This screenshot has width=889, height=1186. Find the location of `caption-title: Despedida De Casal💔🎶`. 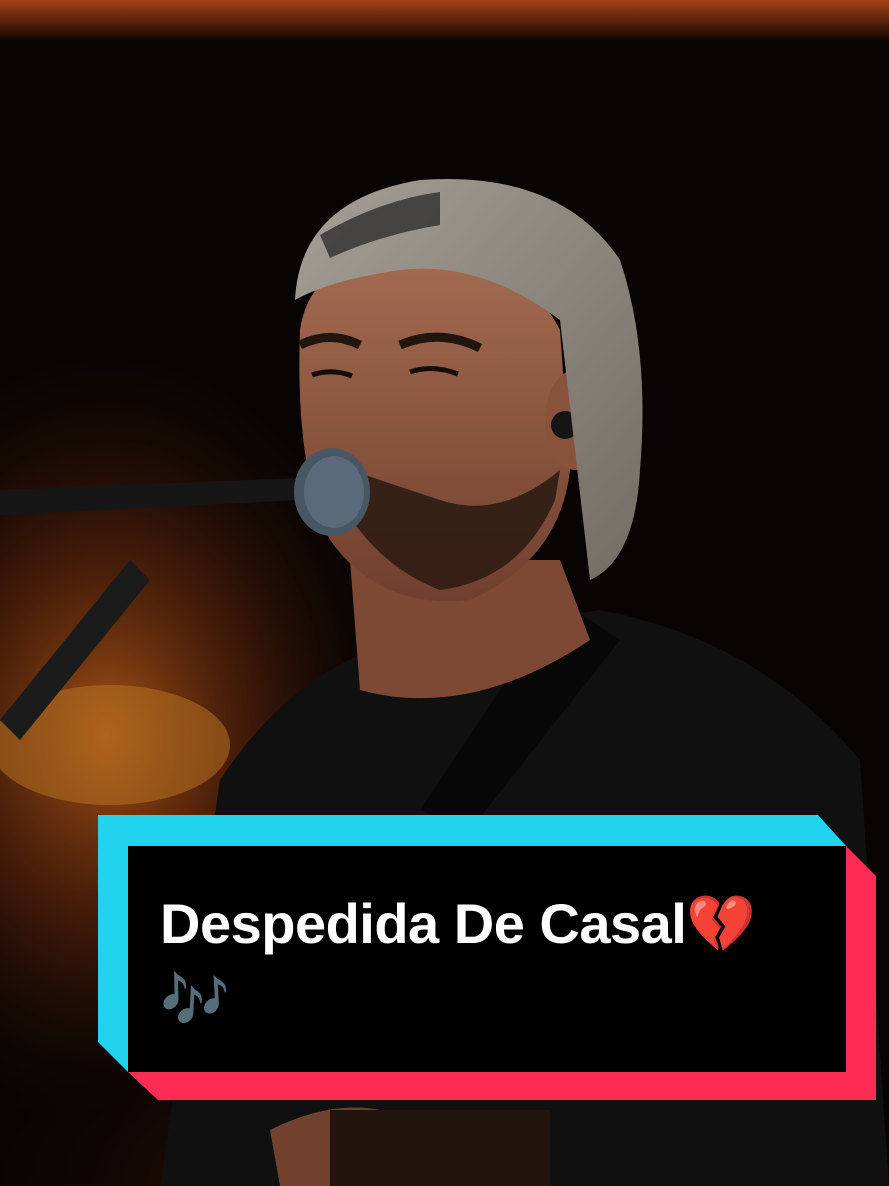

caption-title: Despedida De Casal💔🎶 is located at coordinates (458, 961).